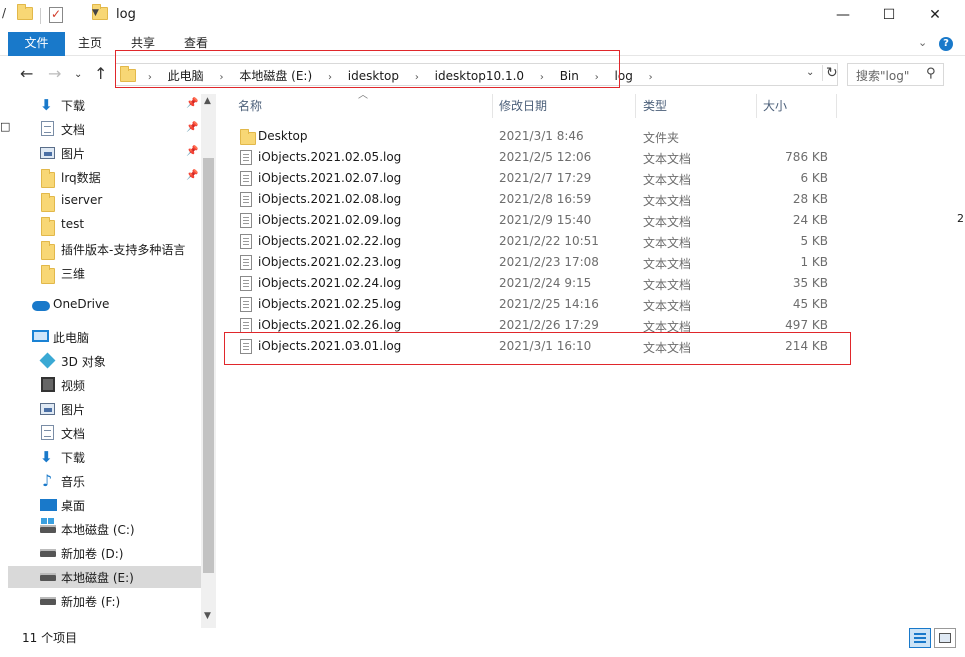 This screenshot has height=657, width=965. I want to click on file-date: 2021/2/23 17:08, so click(549, 262).